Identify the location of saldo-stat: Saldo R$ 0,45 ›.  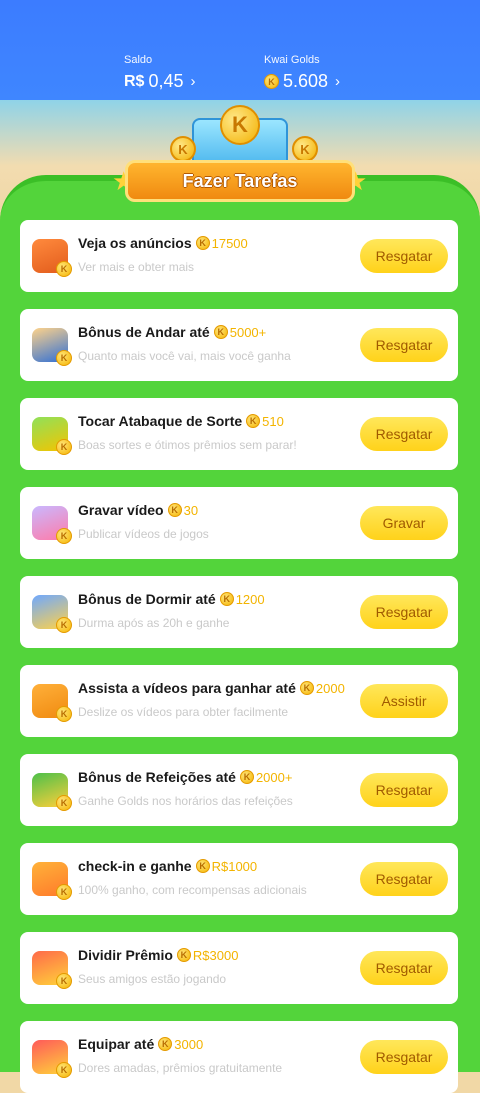
(160, 73).